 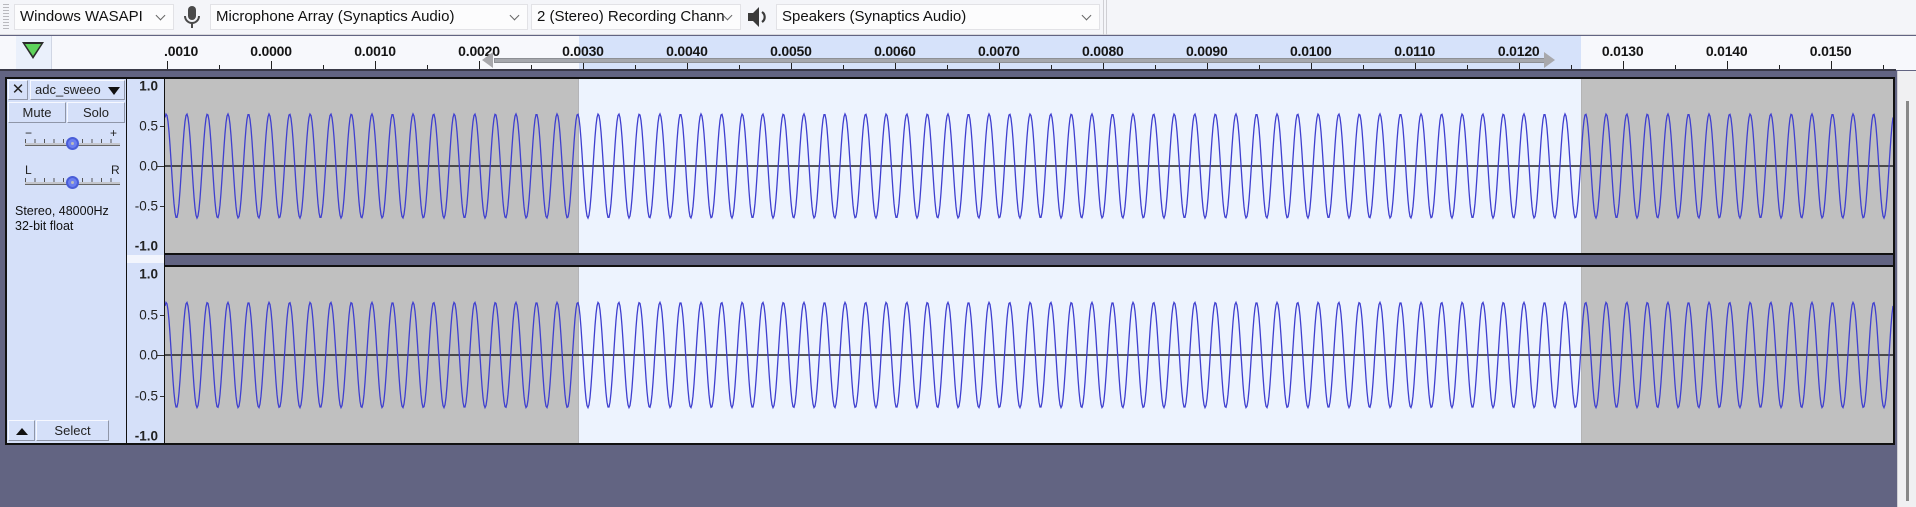 What do you see at coordinates (96, 112) in the screenshot?
I see `solo-button: Solo` at bounding box center [96, 112].